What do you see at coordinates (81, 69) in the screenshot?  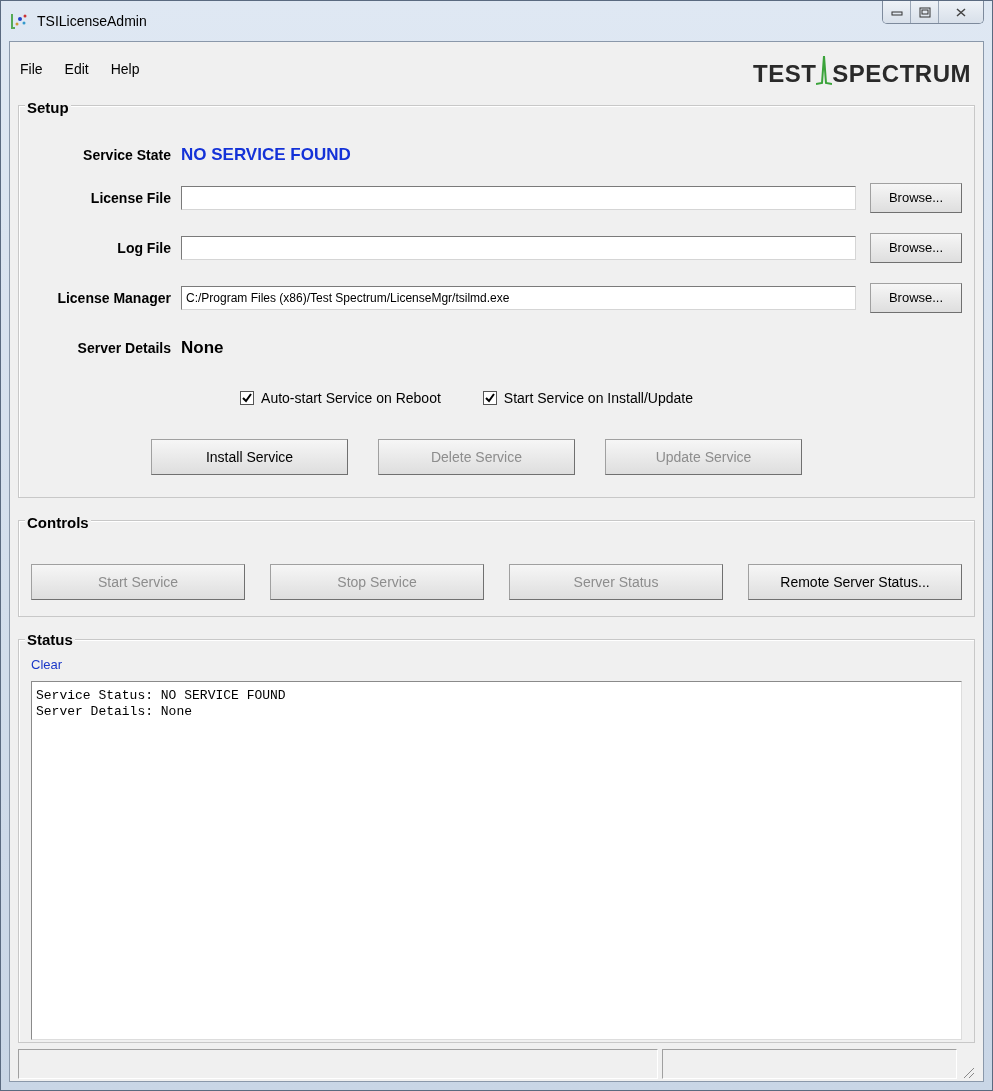 I see `menu-item: Edit` at bounding box center [81, 69].